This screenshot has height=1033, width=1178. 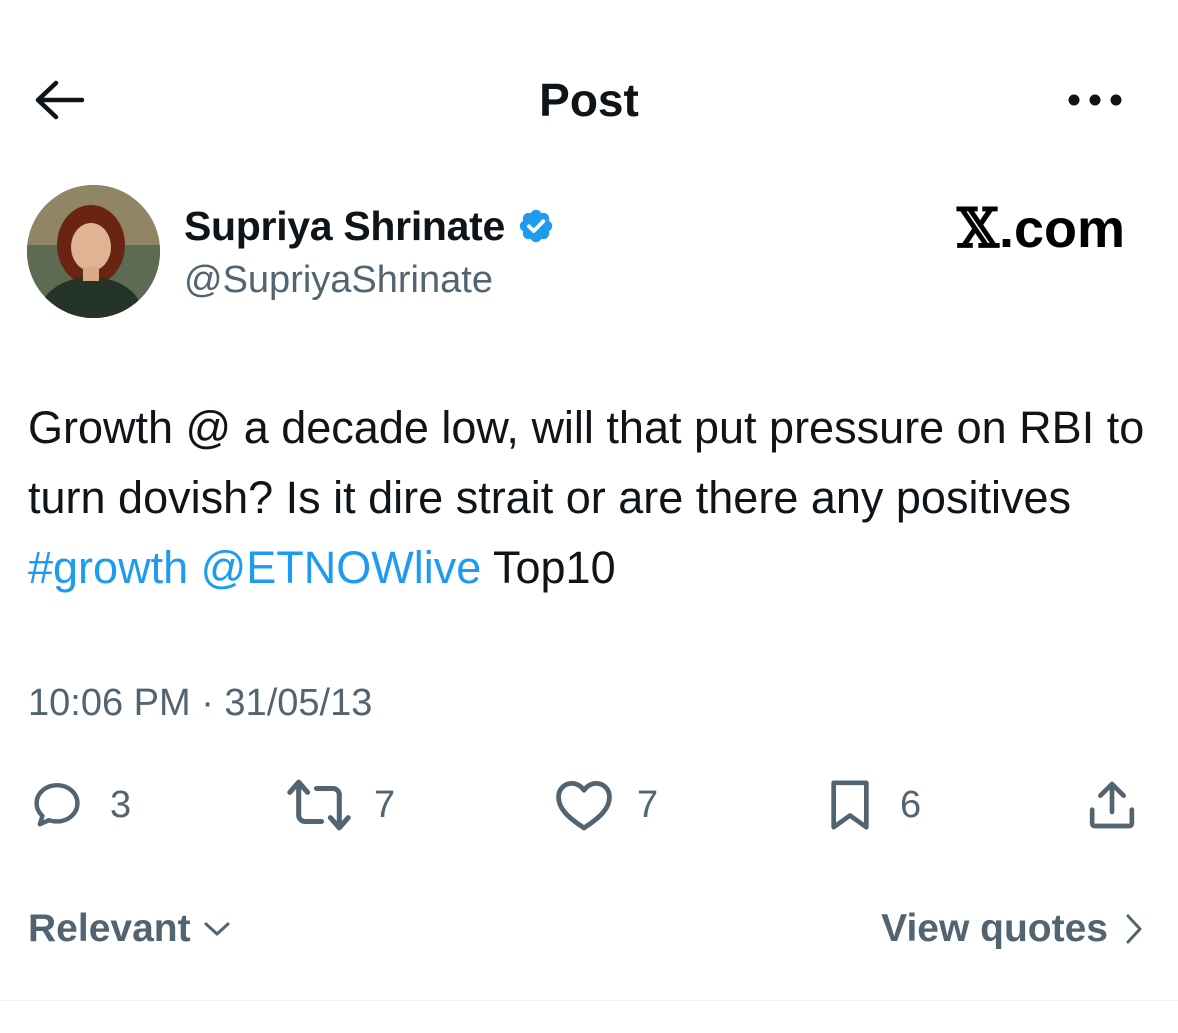 What do you see at coordinates (338, 280) in the screenshot?
I see `author-handle: @SupriyaShrinate` at bounding box center [338, 280].